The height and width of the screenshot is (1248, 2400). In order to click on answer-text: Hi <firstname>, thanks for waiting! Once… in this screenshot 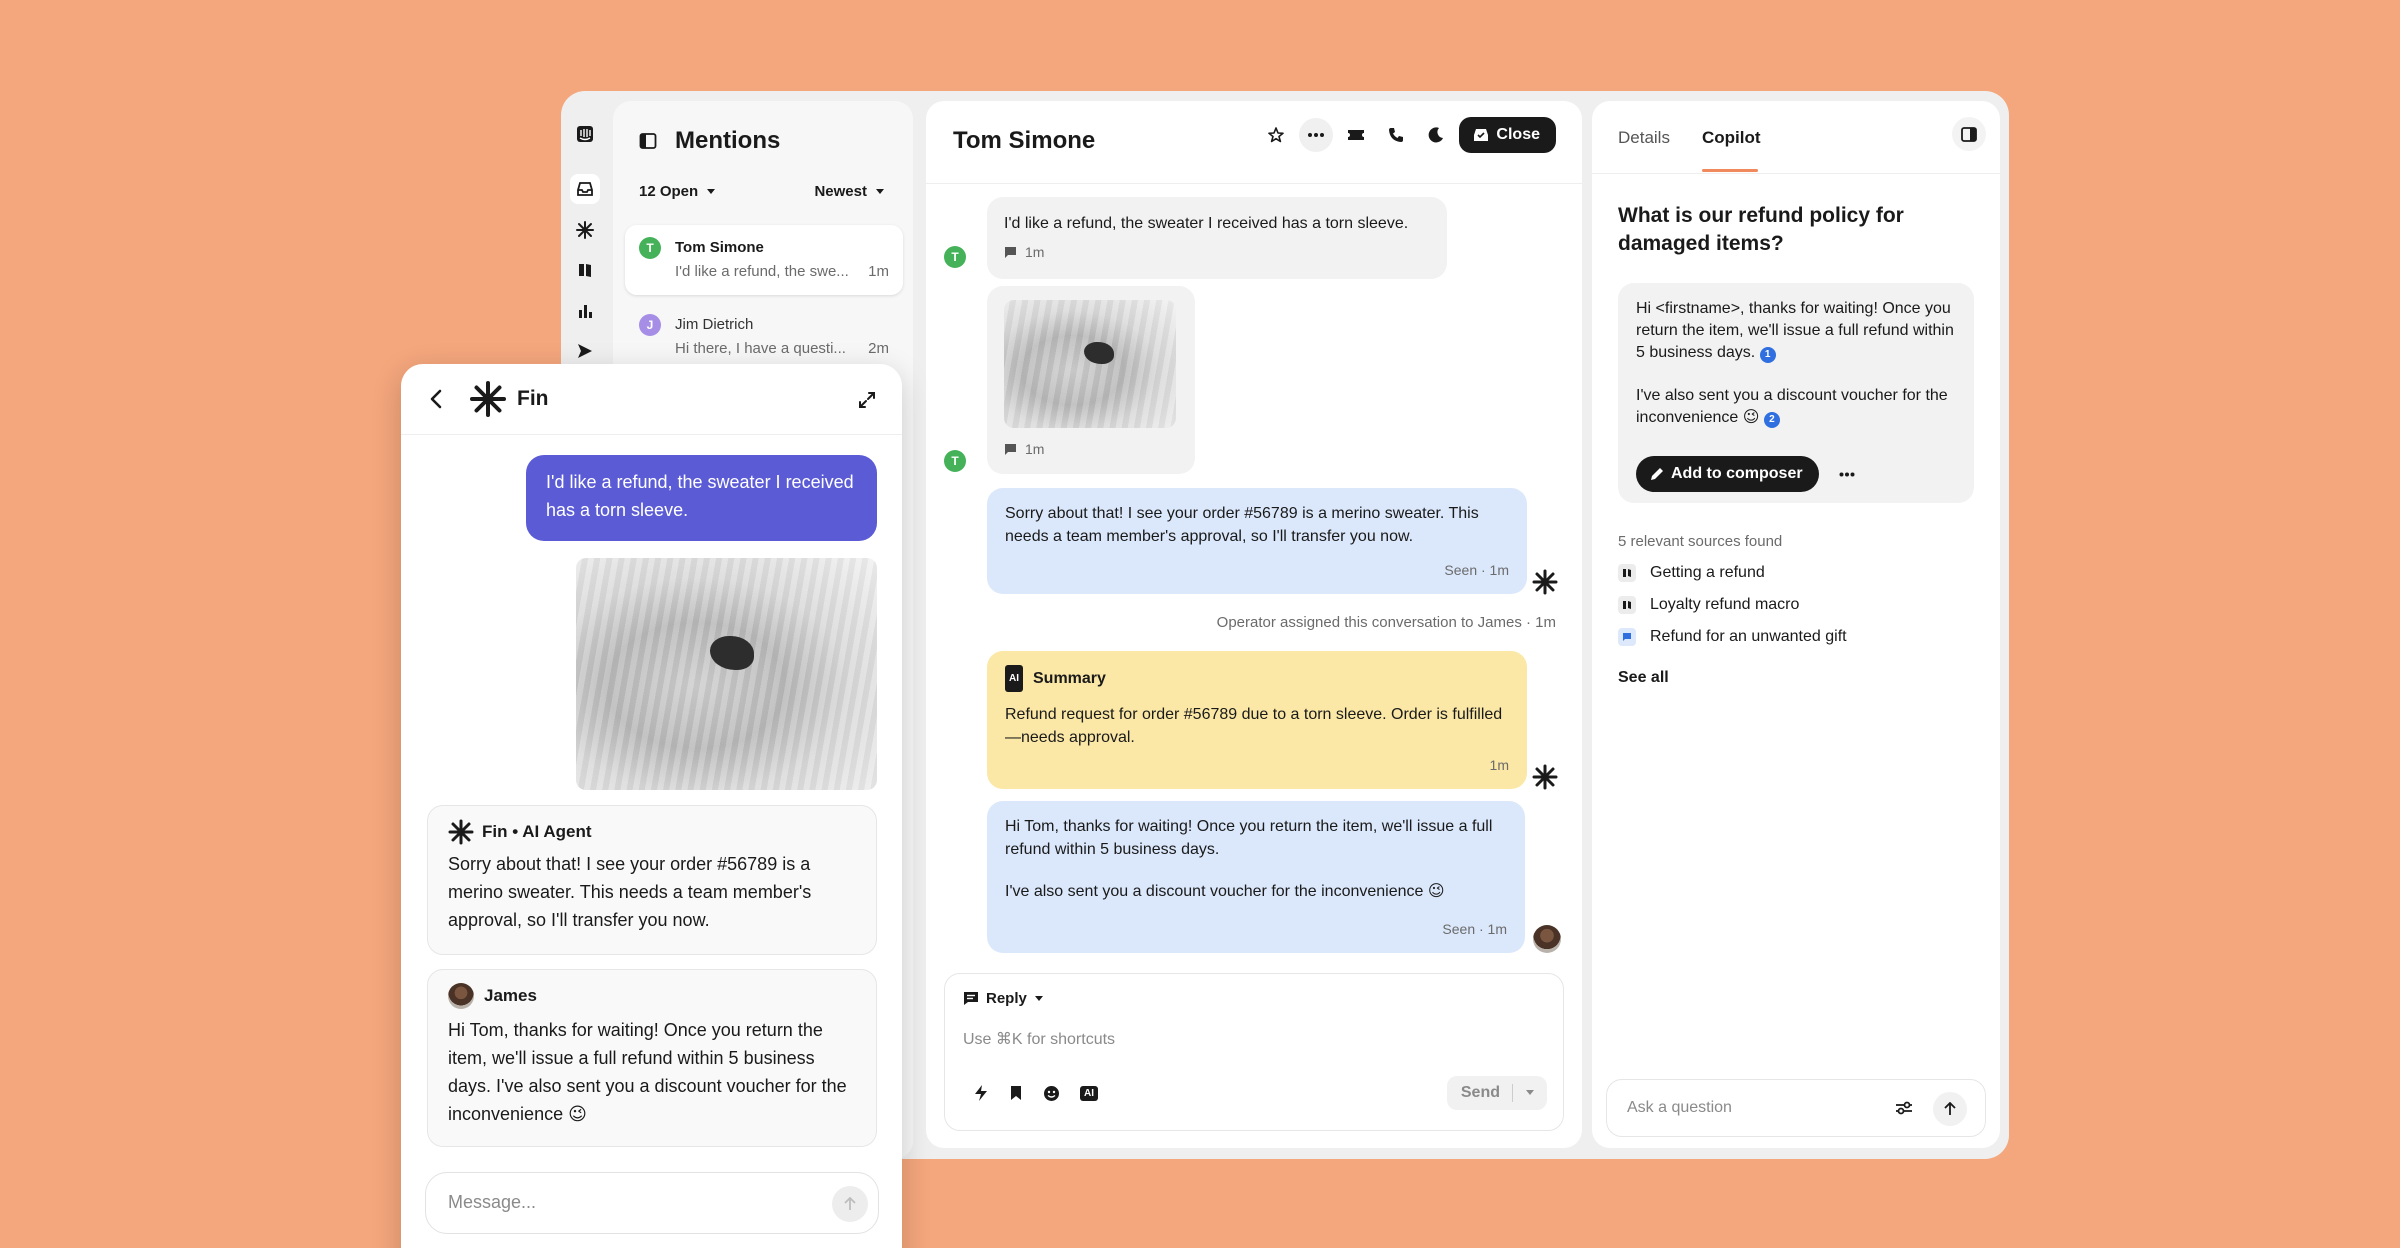, I will do `click(1795, 330)`.